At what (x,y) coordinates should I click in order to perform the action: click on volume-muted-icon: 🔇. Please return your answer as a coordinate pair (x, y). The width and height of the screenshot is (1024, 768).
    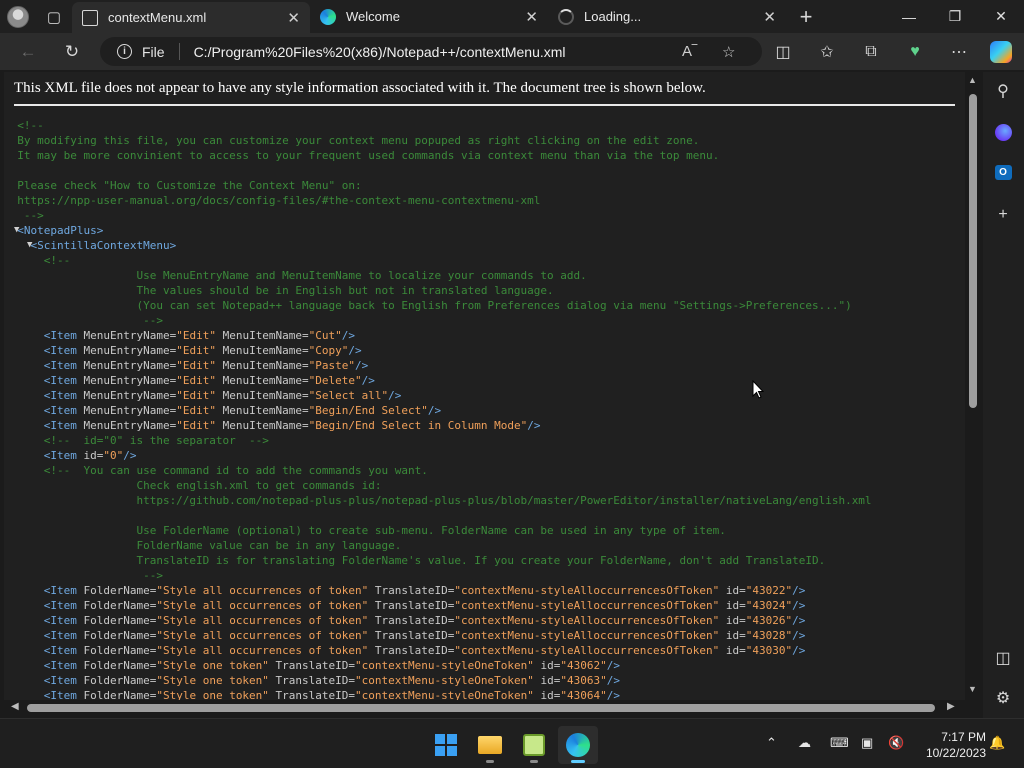
    Looking at the image, I should click on (896, 743).